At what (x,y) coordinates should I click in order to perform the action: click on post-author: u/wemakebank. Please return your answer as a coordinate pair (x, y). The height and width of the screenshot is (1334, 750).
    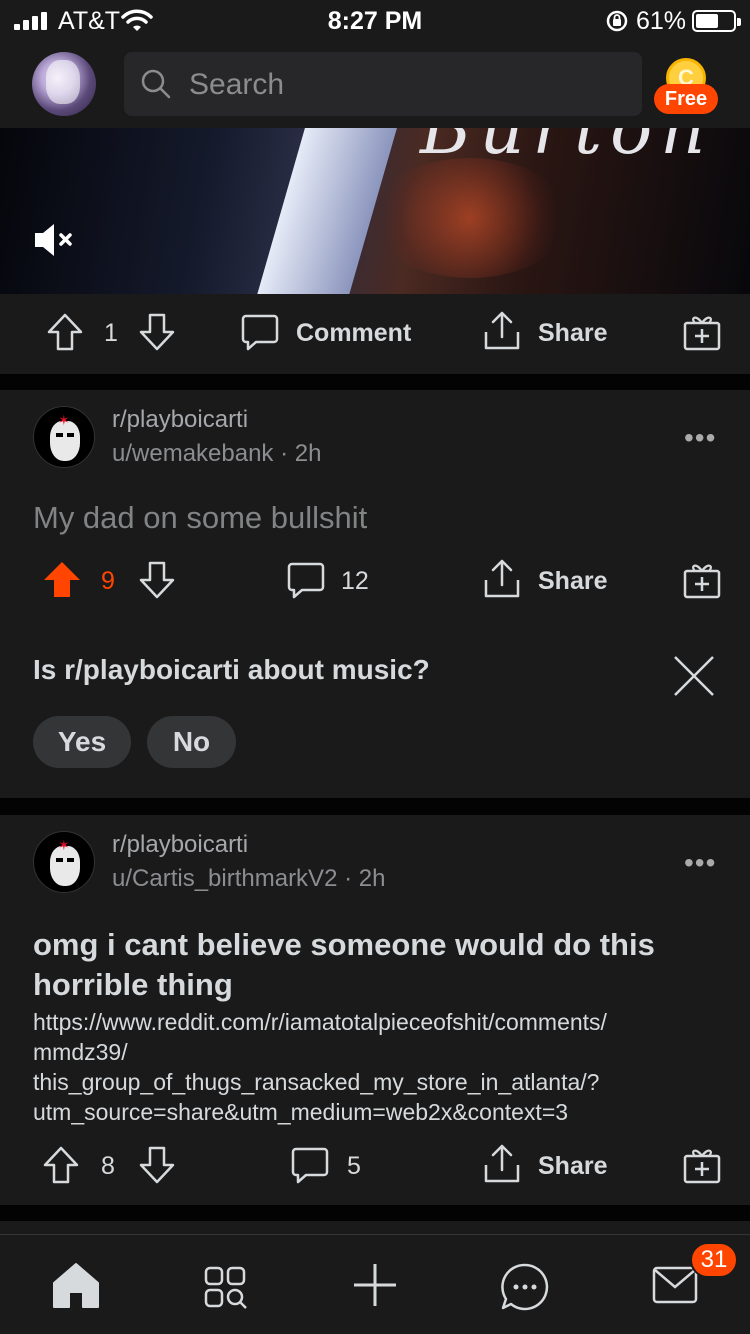
    Looking at the image, I should click on (192, 453).